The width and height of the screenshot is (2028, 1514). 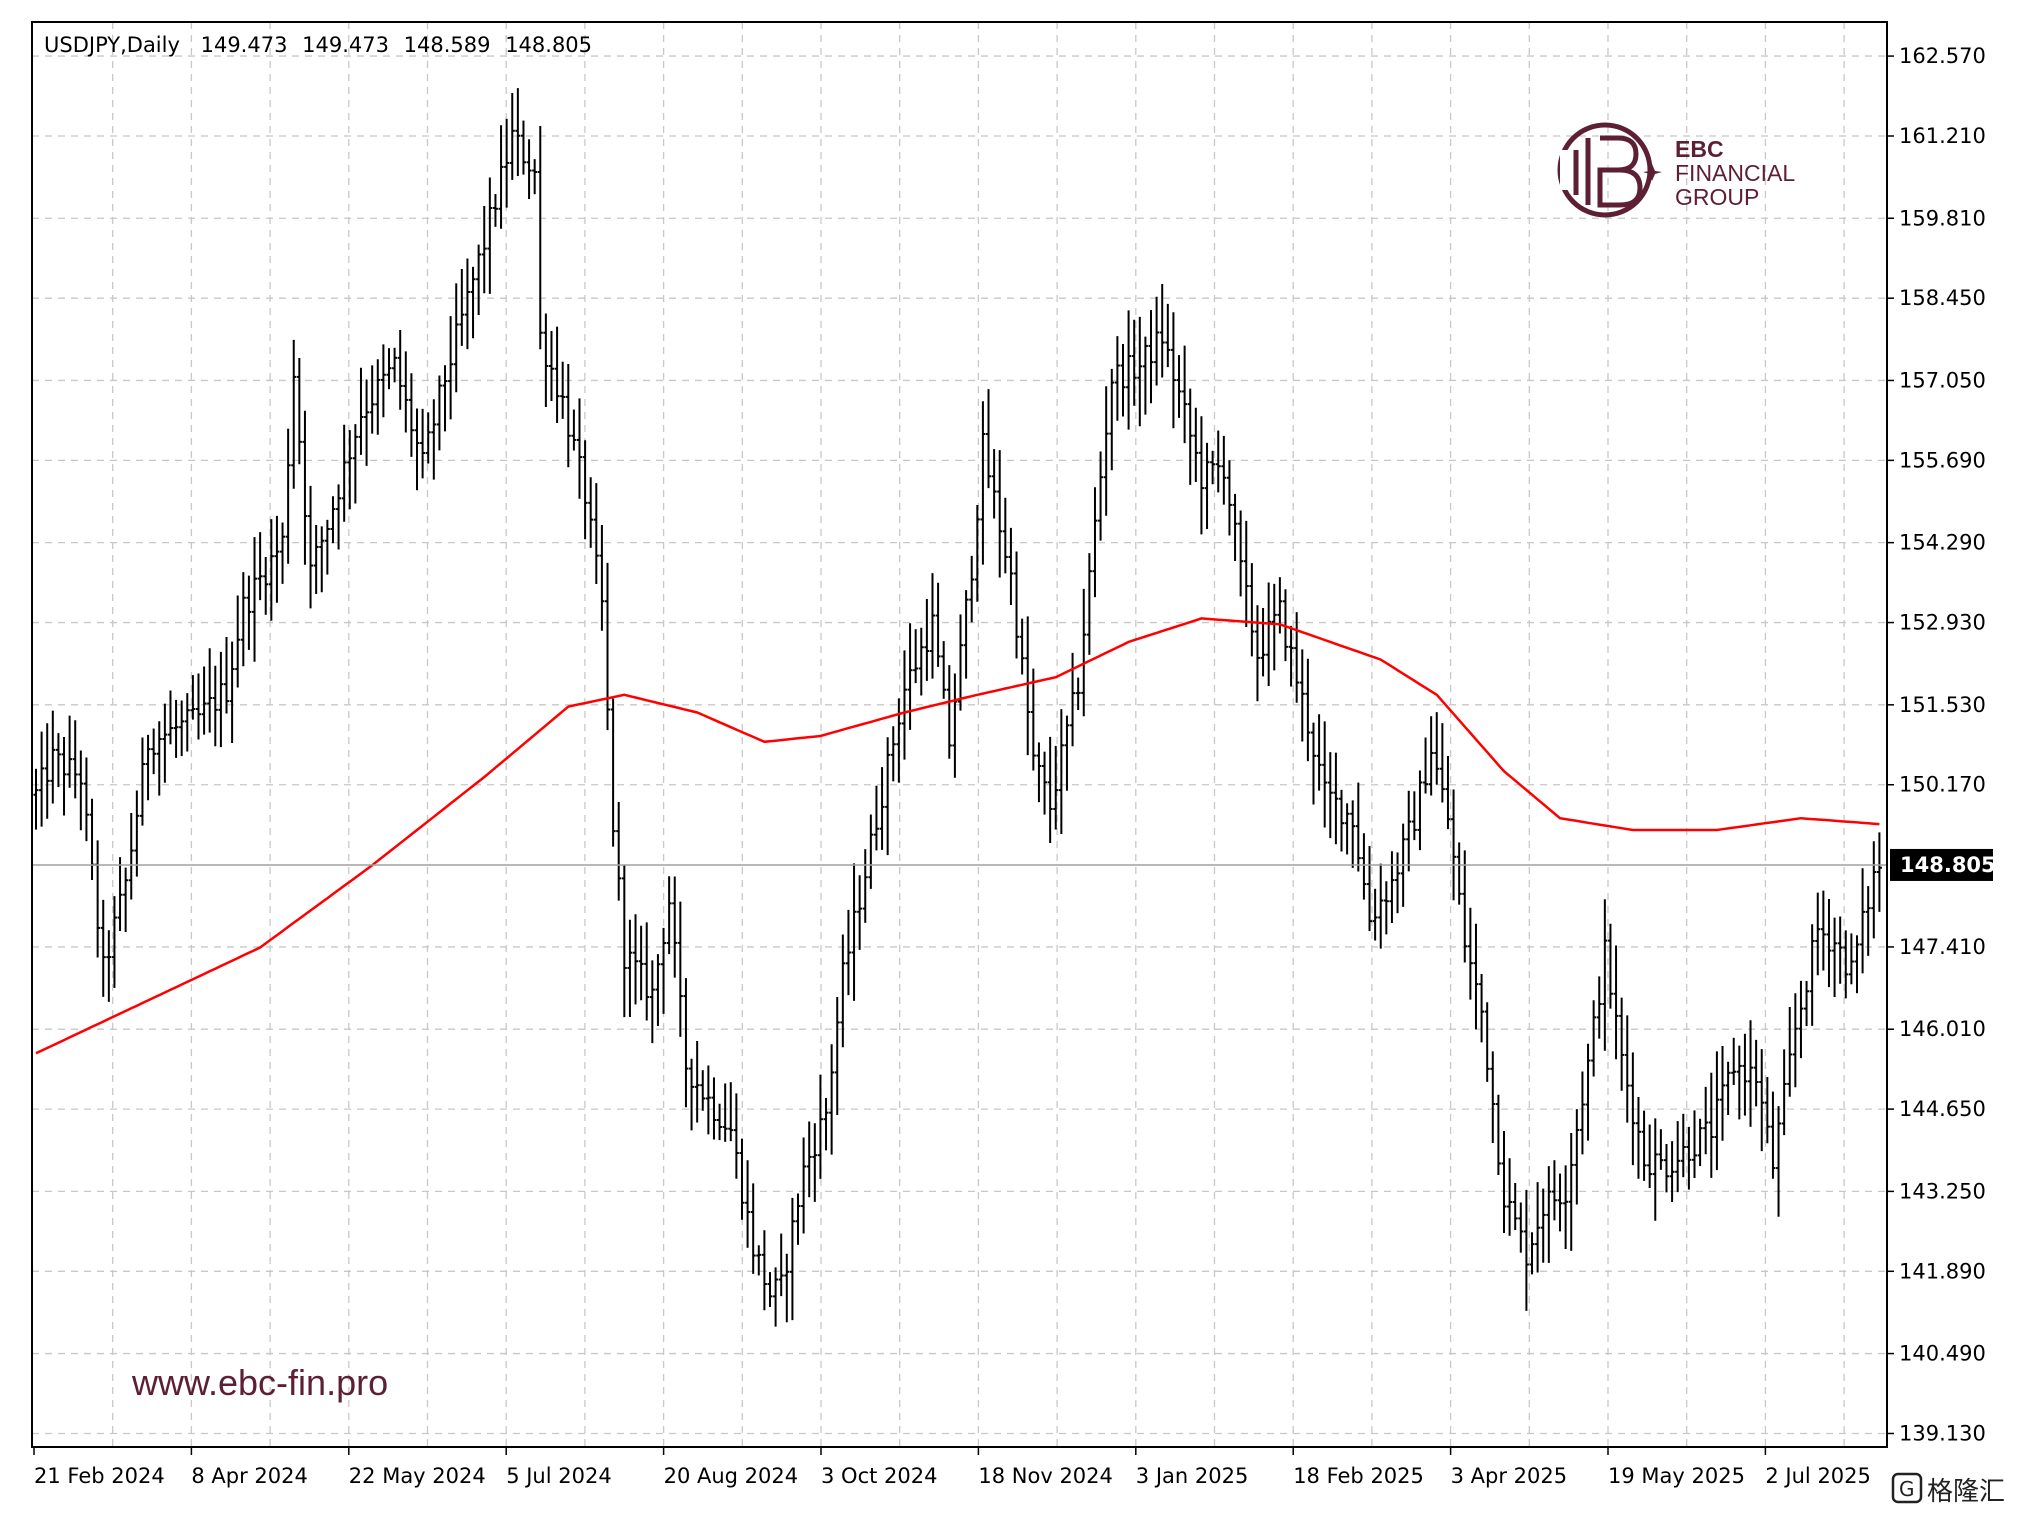 What do you see at coordinates (1942, 1271) in the screenshot?
I see `y-tick-label: 141.890` at bounding box center [1942, 1271].